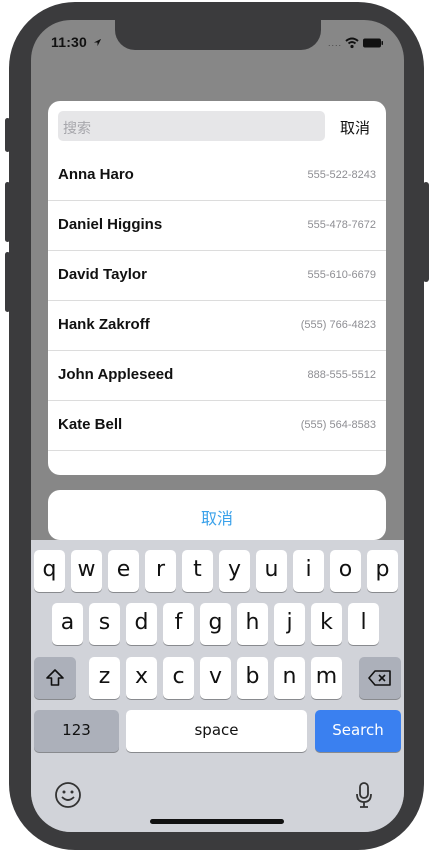 The width and height of the screenshot is (433, 852). Describe the element at coordinates (104, 678) in the screenshot. I see `key-z: z` at that location.